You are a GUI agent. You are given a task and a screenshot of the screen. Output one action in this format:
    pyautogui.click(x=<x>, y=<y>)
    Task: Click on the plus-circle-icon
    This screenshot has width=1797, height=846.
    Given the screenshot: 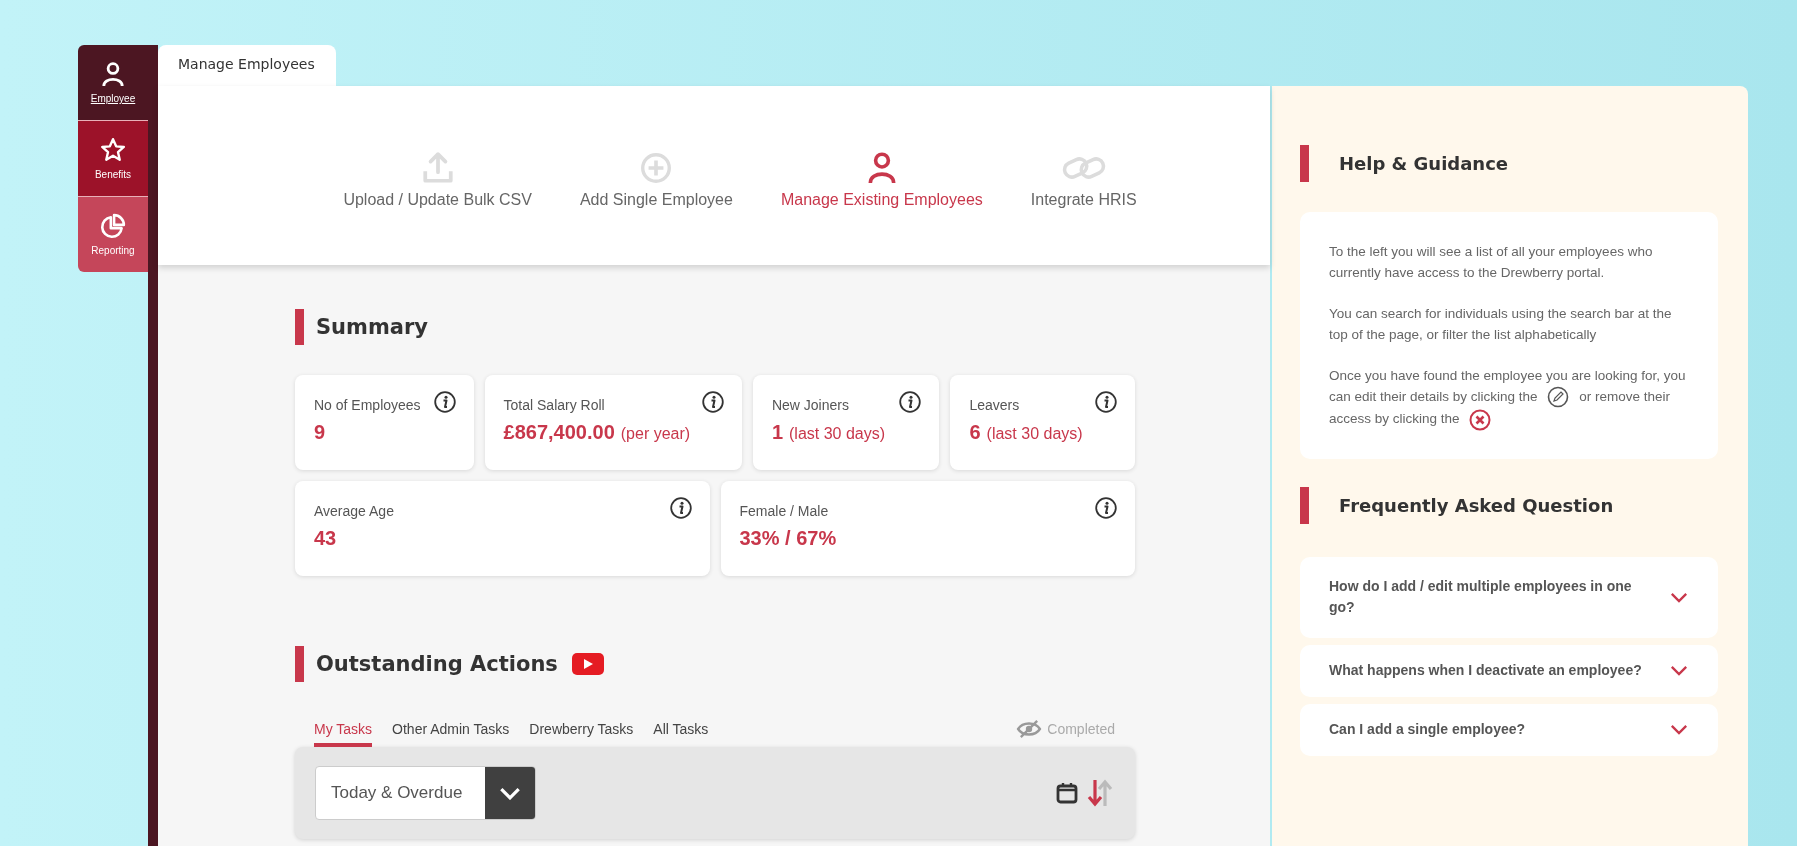 What is the action you would take?
    pyautogui.click(x=656, y=167)
    